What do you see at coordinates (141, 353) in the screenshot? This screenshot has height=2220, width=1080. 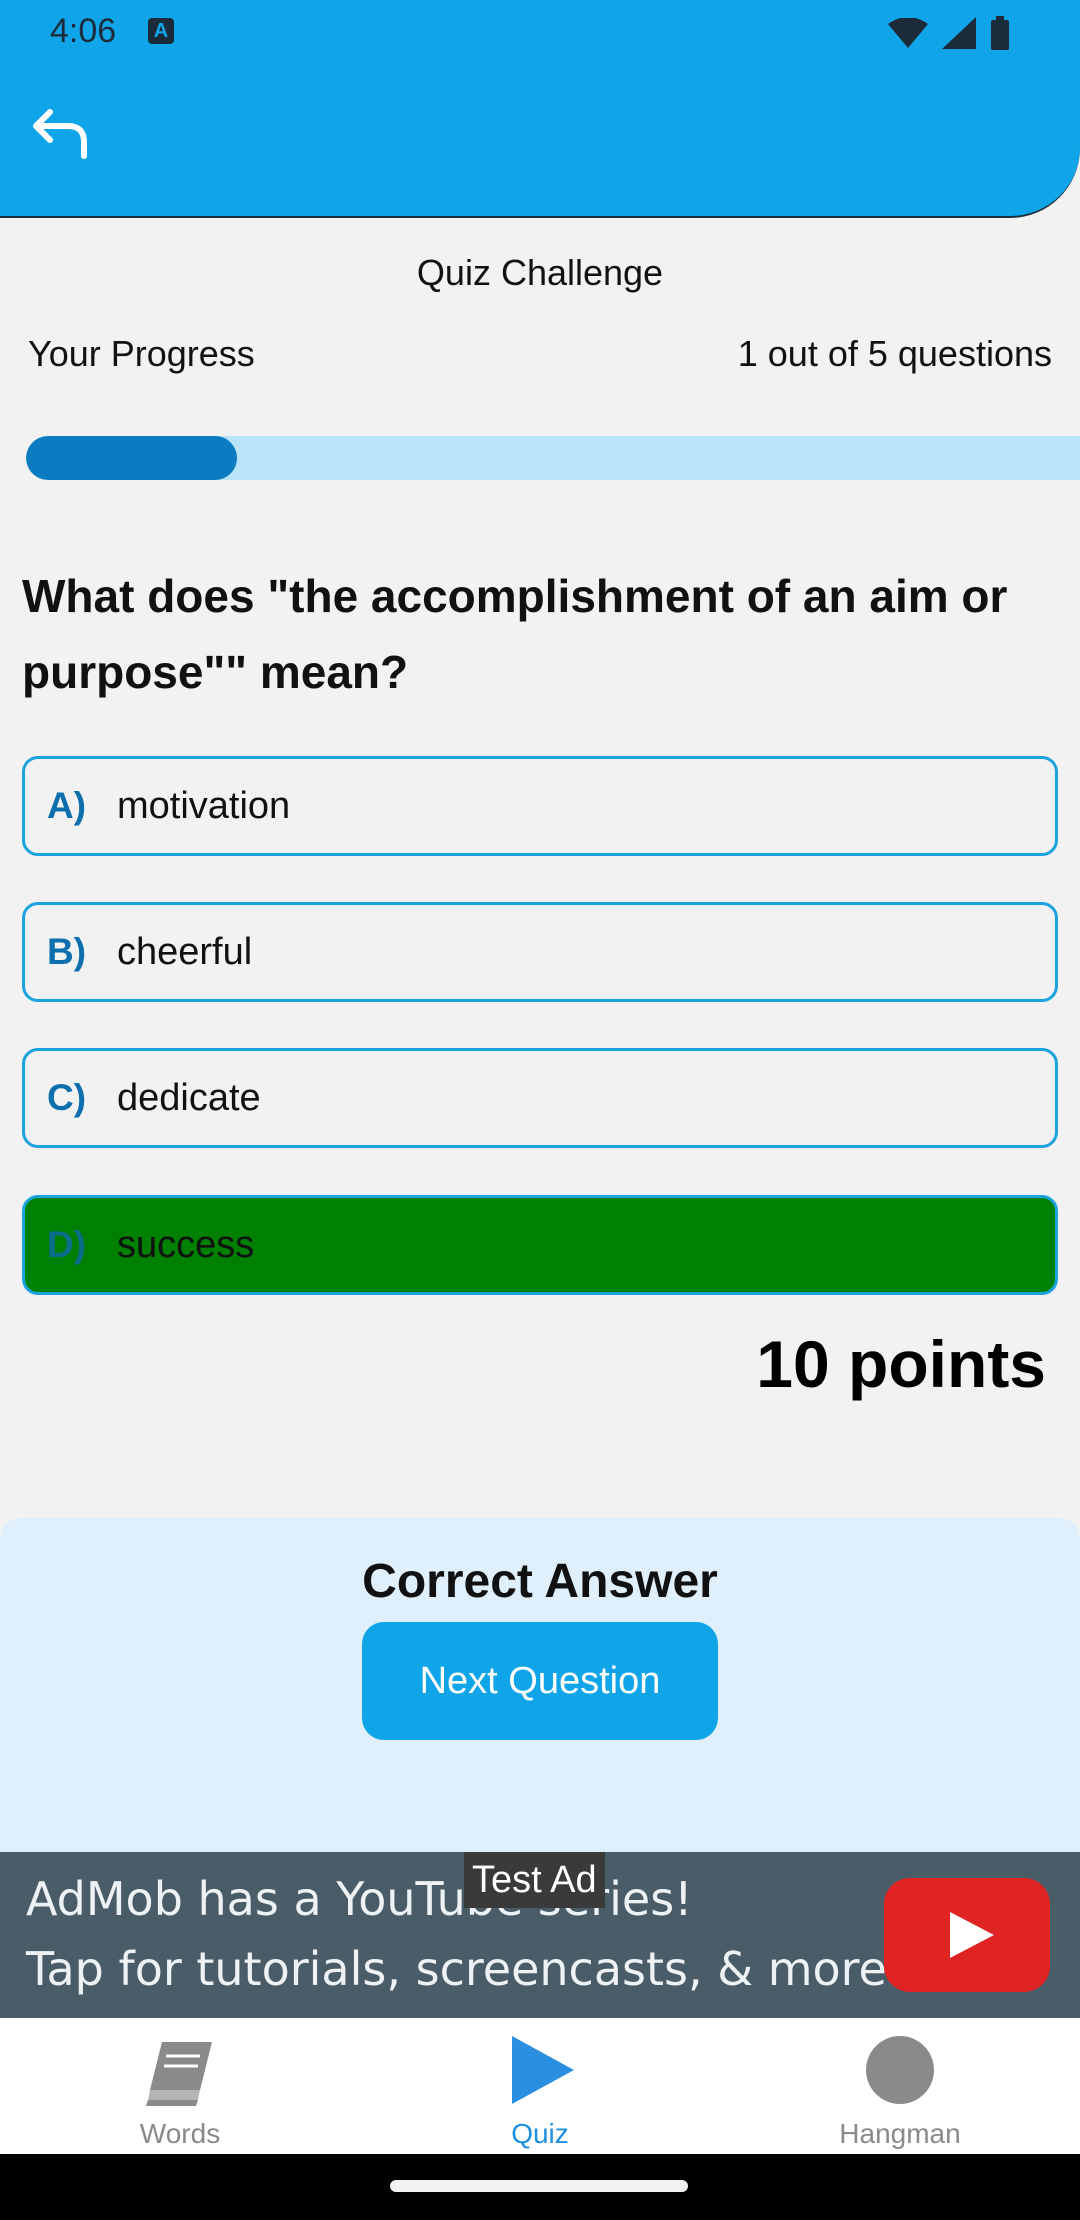 I see `progress-label: Your Progress` at bounding box center [141, 353].